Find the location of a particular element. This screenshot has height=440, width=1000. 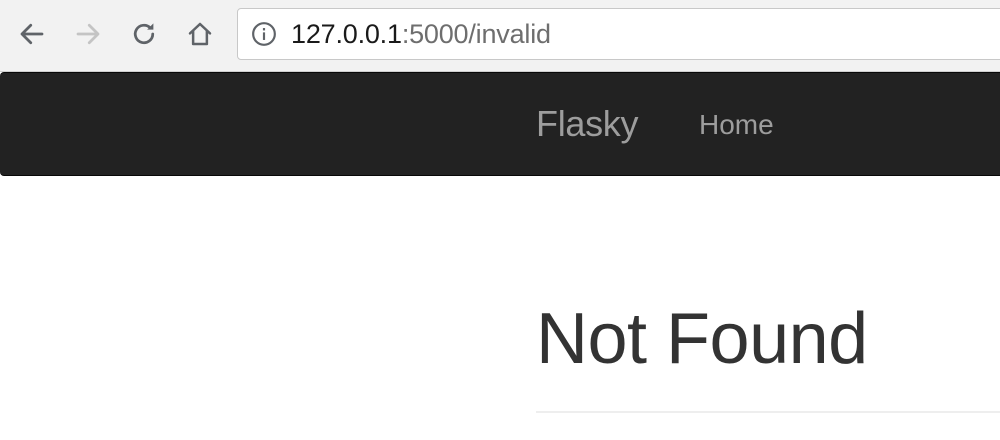

address-bar: 127.0.0.1:5000/invalid is located at coordinates (618, 34).